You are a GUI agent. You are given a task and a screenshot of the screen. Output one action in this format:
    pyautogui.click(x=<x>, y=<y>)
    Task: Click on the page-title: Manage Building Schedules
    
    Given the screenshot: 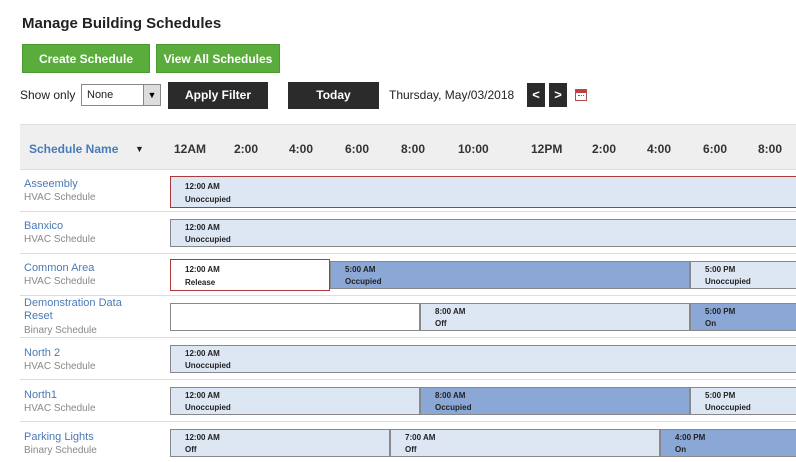 What is the action you would take?
    pyautogui.click(x=122, y=23)
    